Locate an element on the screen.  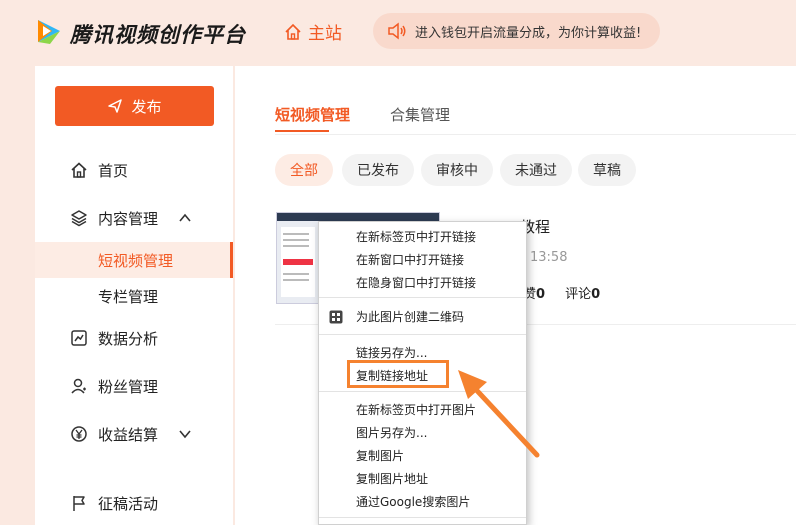
menu-open-link-new-window: 在新窗口中打开链接 is located at coordinates (422, 259).